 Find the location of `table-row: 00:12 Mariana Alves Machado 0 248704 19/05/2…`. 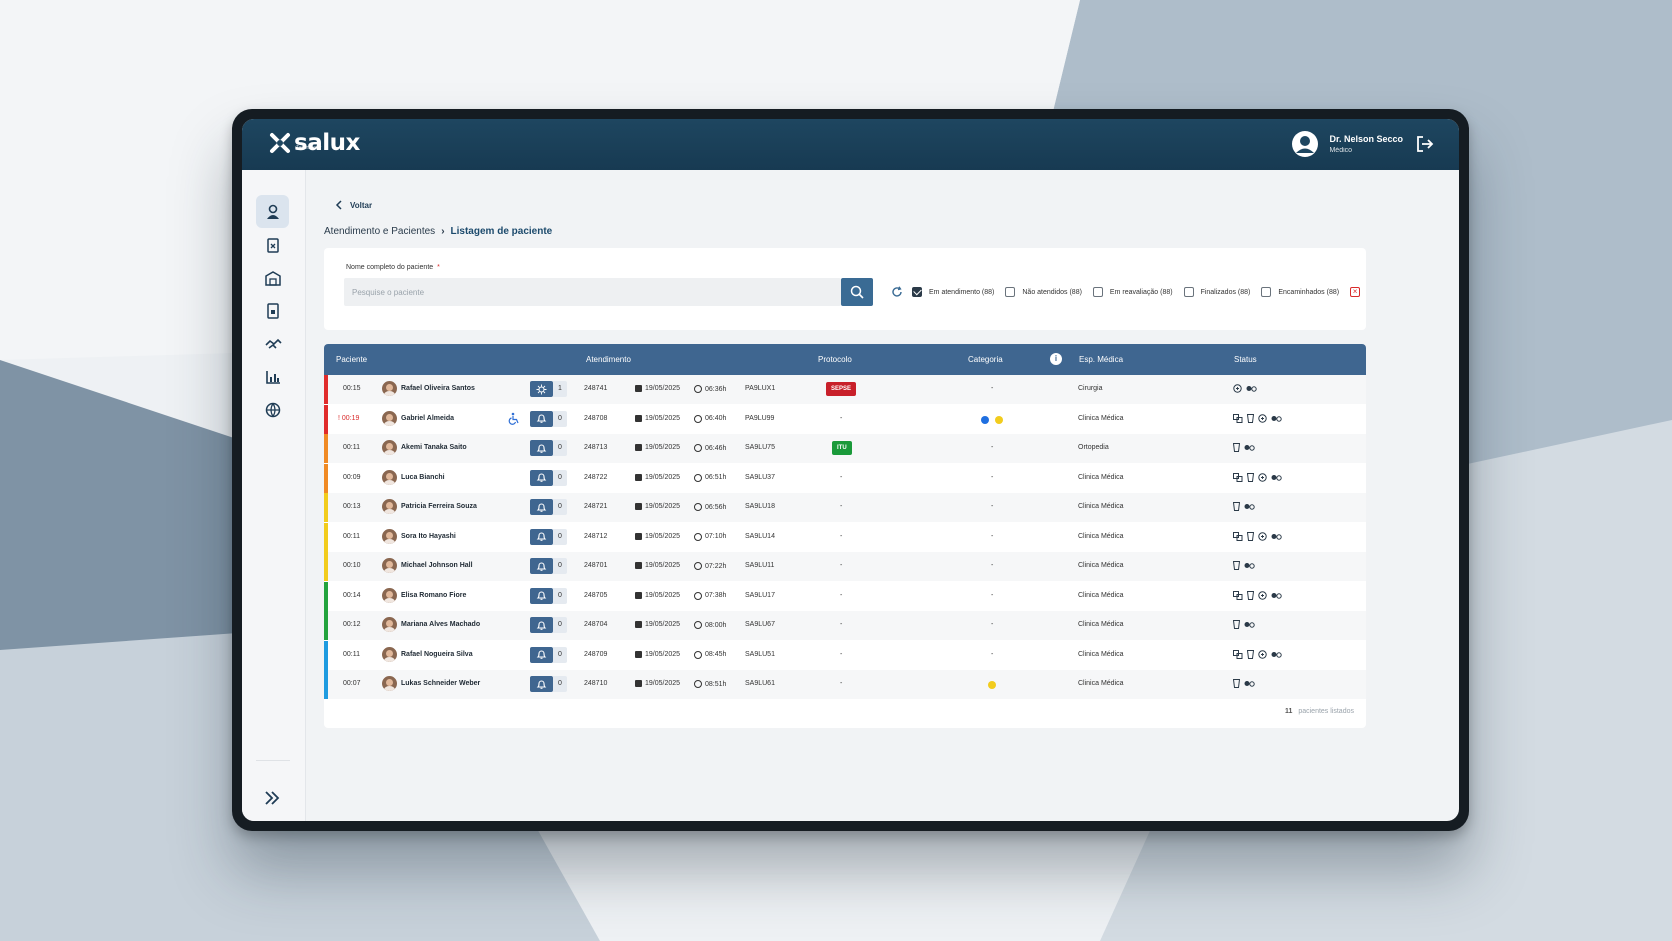

table-row: 00:12 Mariana Alves Machado 0 248704 19/05/2… is located at coordinates (845, 625).